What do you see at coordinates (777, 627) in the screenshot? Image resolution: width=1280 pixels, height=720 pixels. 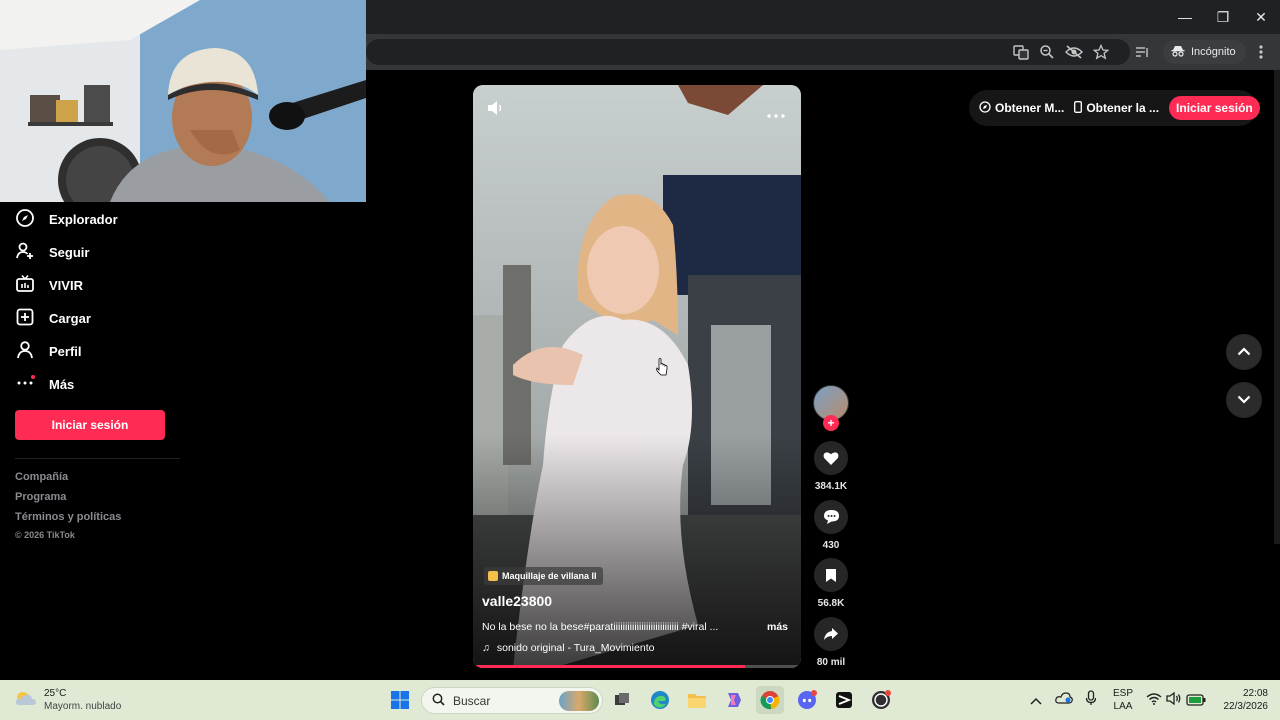 I see `caption-more-link: más` at bounding box center [777, 627].